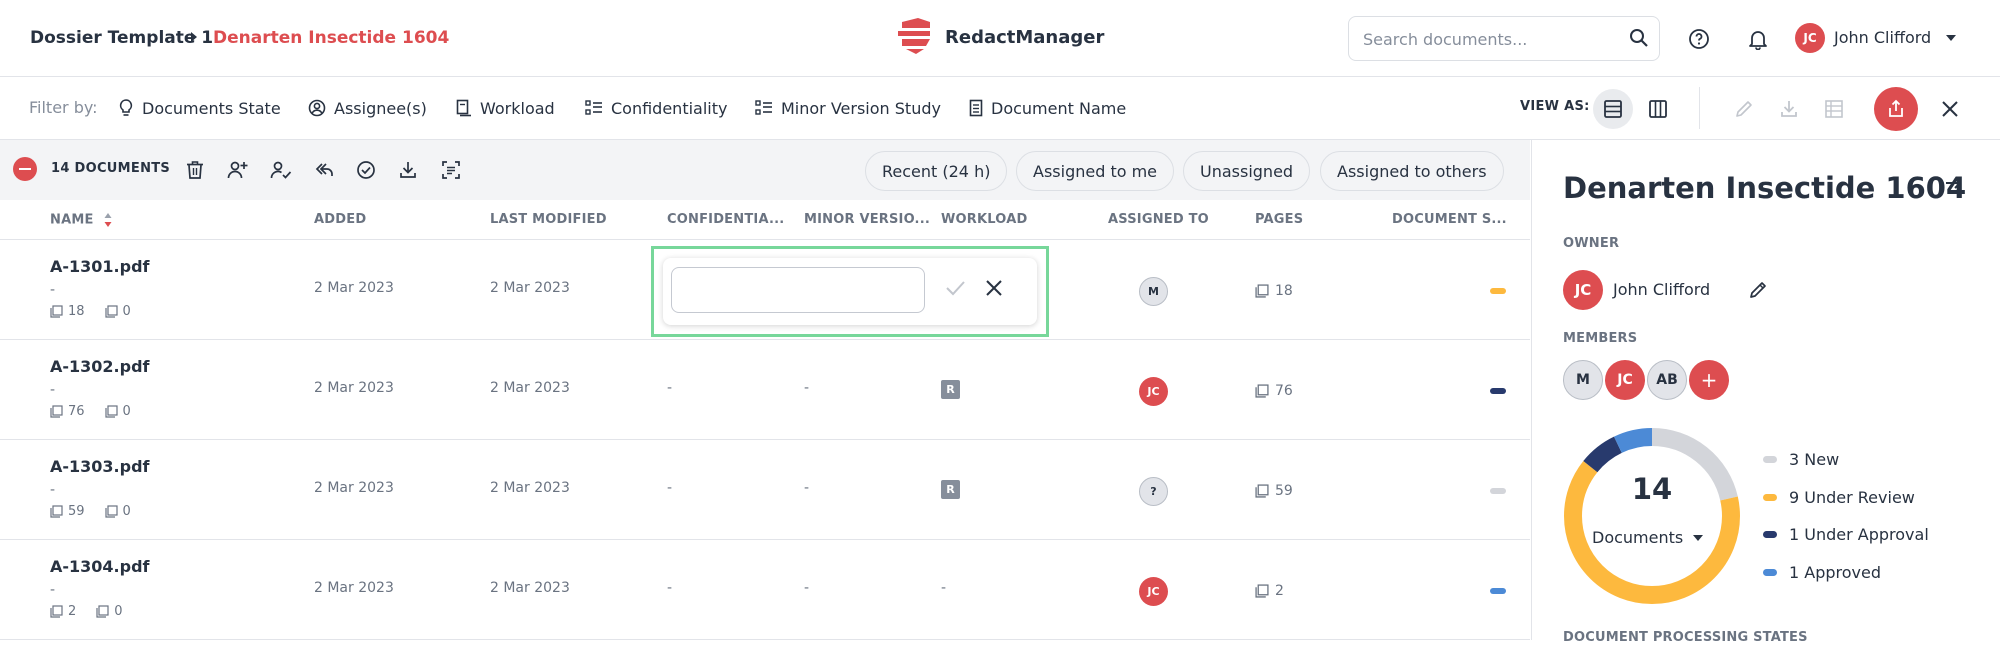  What do you see at coordinates (1950, 109) in the screenshot?
I see `close-button` at bounding box center [1950, 109].